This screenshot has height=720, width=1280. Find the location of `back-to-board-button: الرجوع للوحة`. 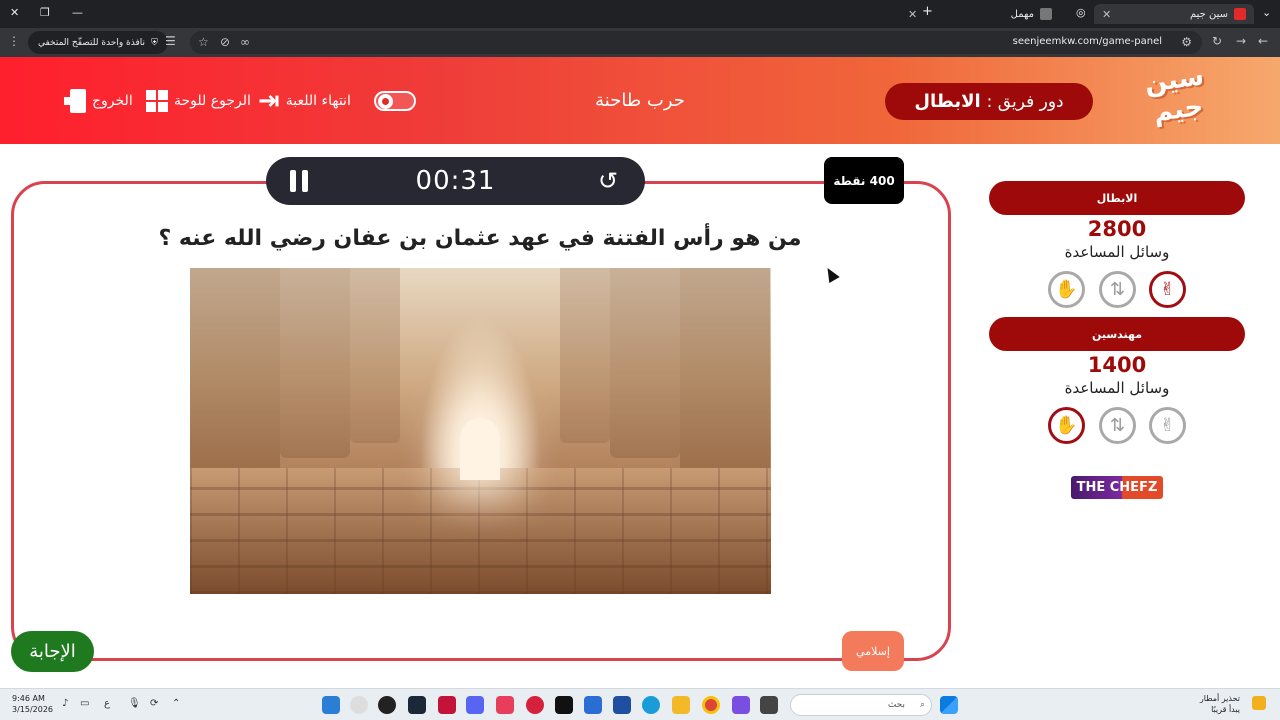

back-to-board-button: الرجوع للوحة is located at coordinates (198, 101).